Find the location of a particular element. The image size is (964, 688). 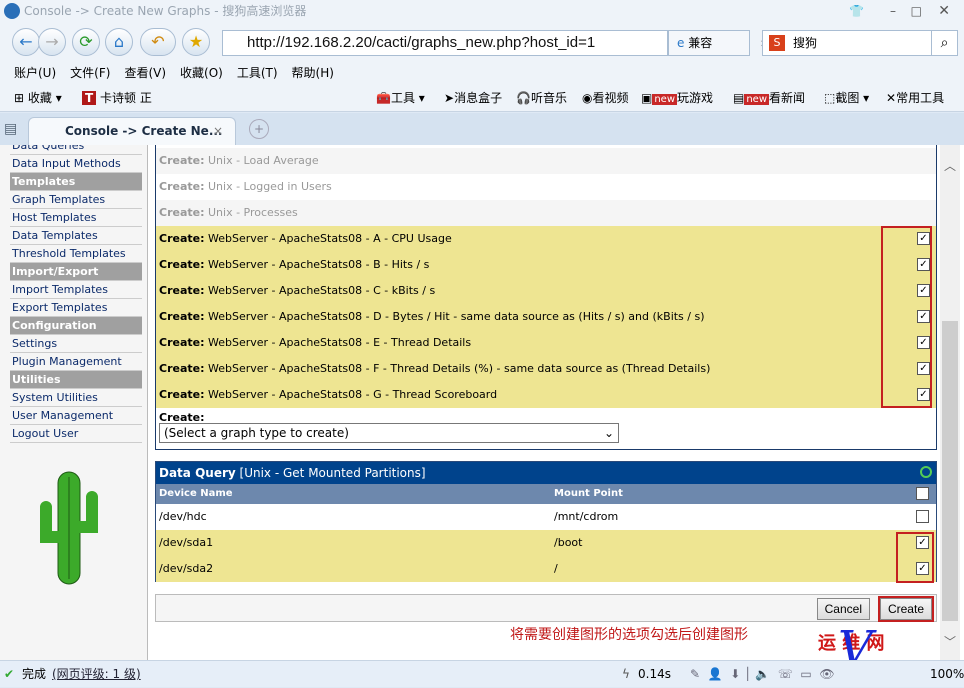

sidebar-item: Threshold Templates is located at coordinates (76, 254).